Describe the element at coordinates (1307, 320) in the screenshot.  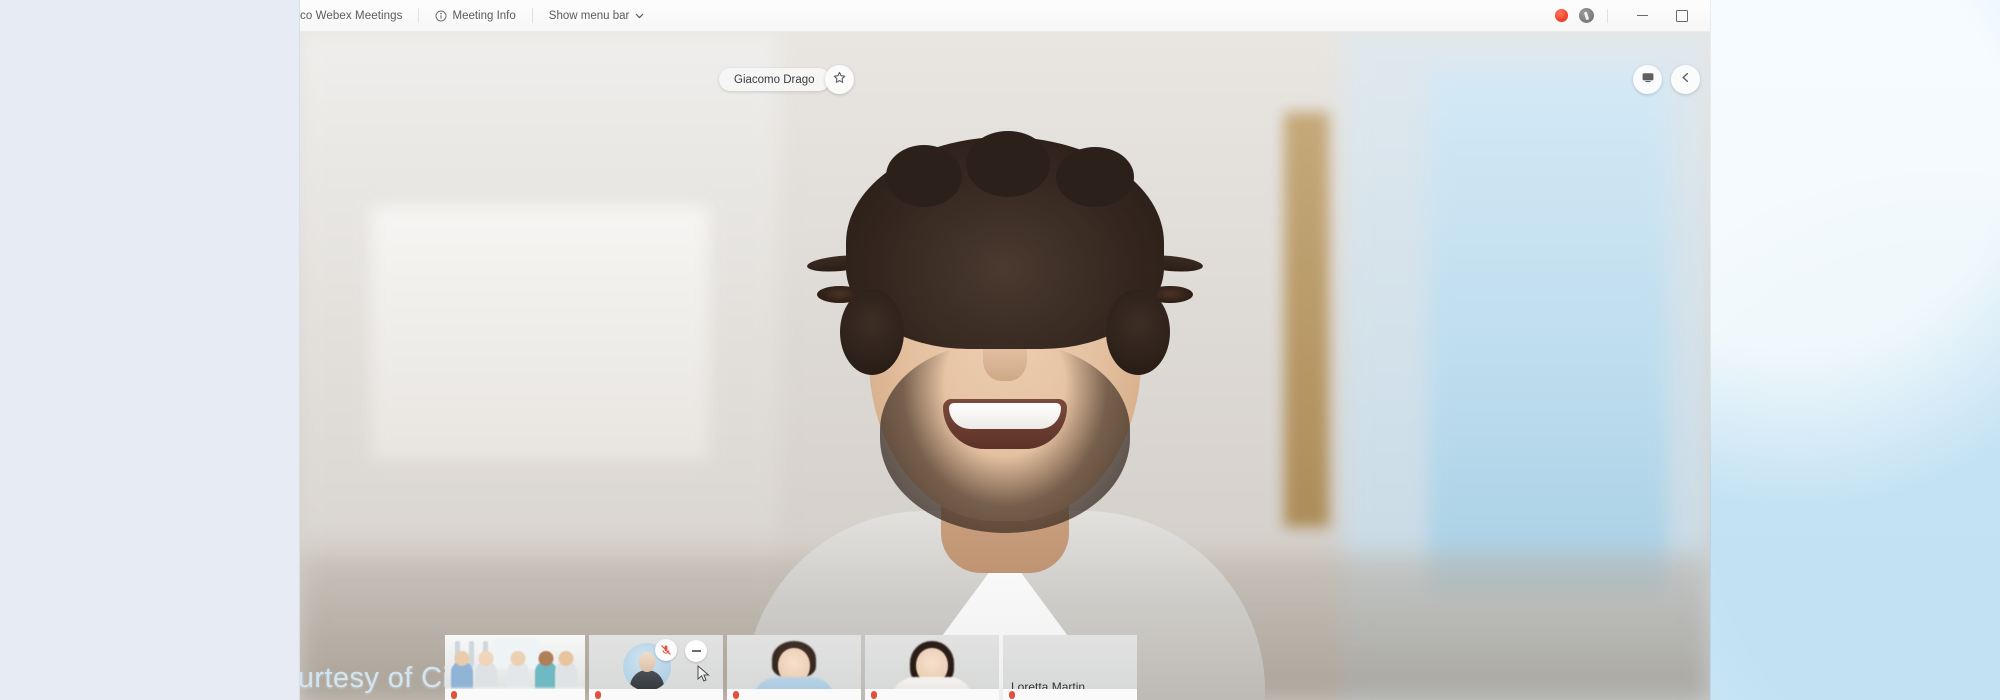
I see `room-door` at that location.